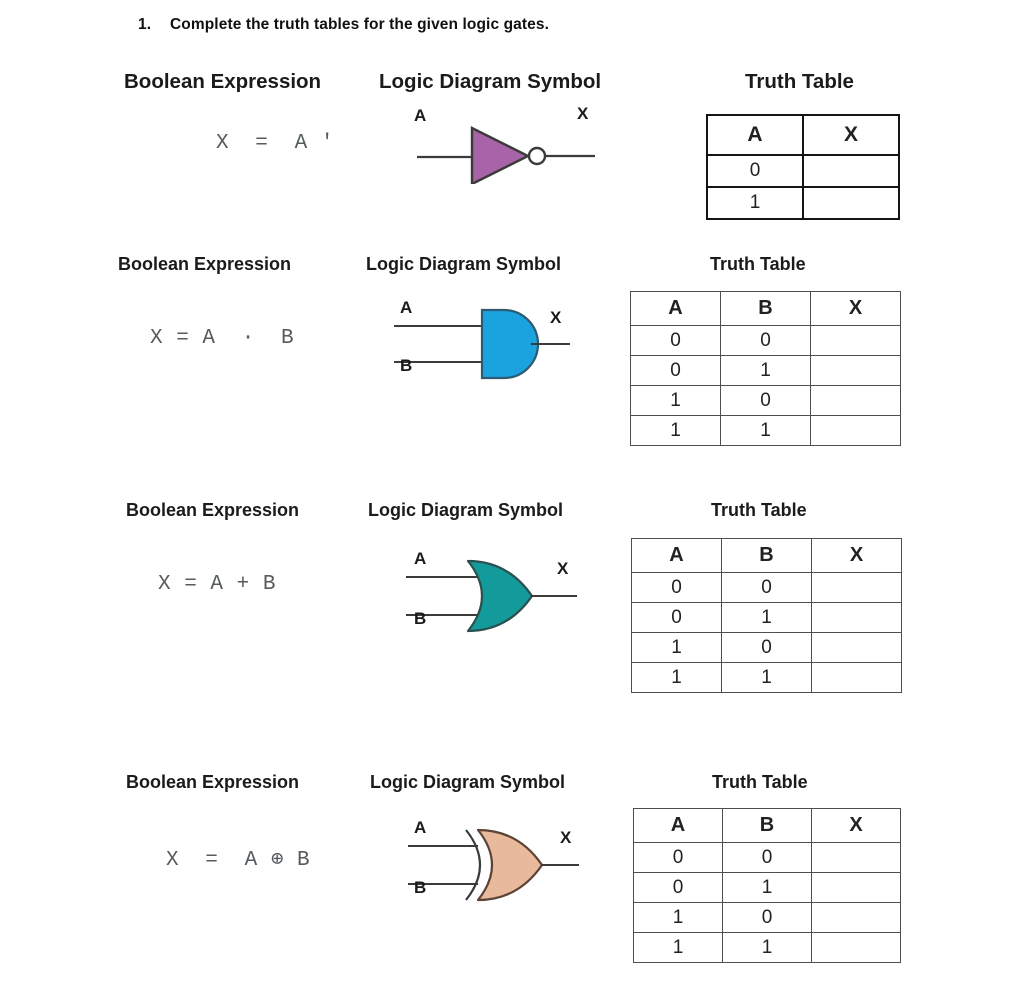 The image size is (1024, 988). Describe the element at coordinates (217, 584) in the screenshot. I see `boolean-expression-or: X = A + B` at that location.